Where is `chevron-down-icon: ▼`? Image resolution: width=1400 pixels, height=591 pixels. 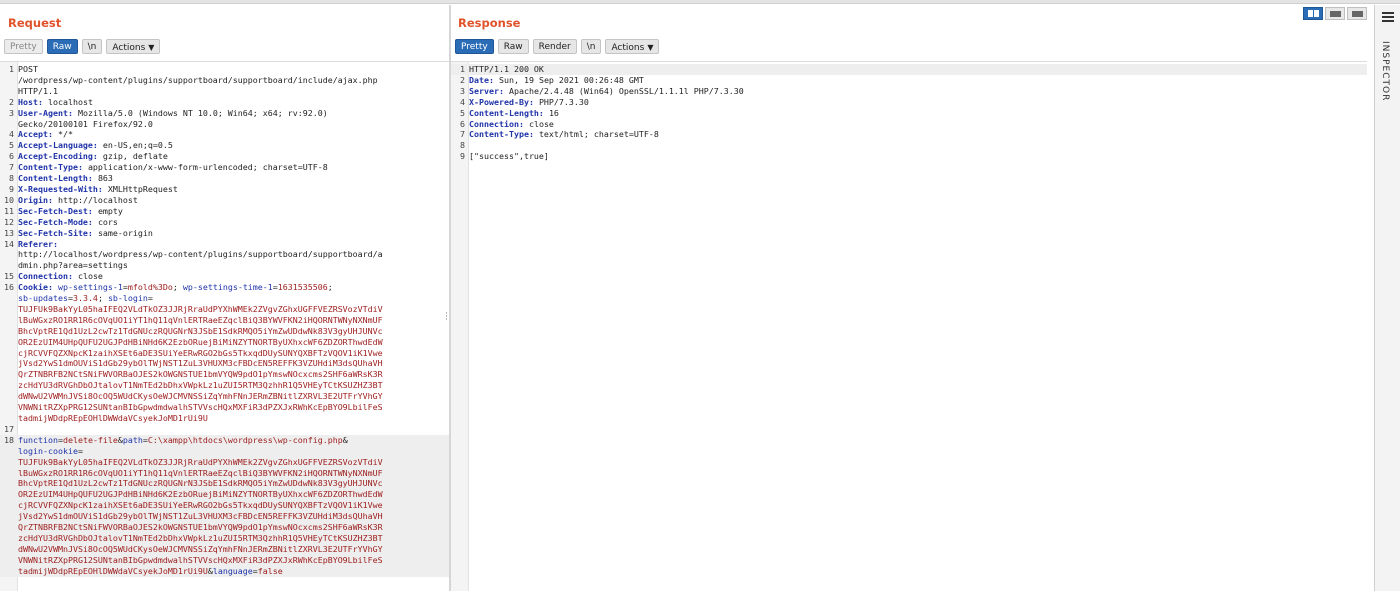 chevron-down-icon: ▼ is located at coordinates (650, 47).